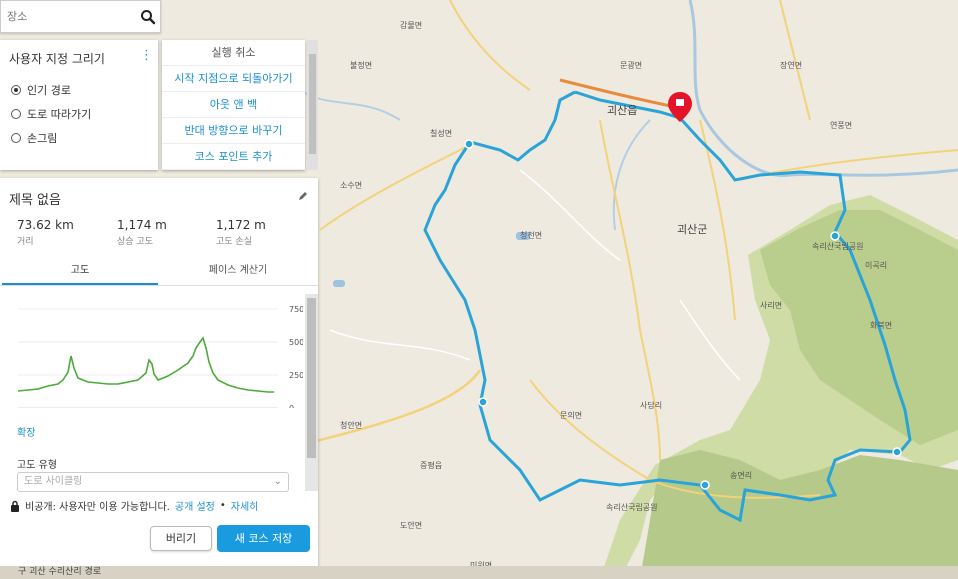 The height and width of the screenshot is (579, 958). I want to click on map-label: 사리면, so click(771, 305).